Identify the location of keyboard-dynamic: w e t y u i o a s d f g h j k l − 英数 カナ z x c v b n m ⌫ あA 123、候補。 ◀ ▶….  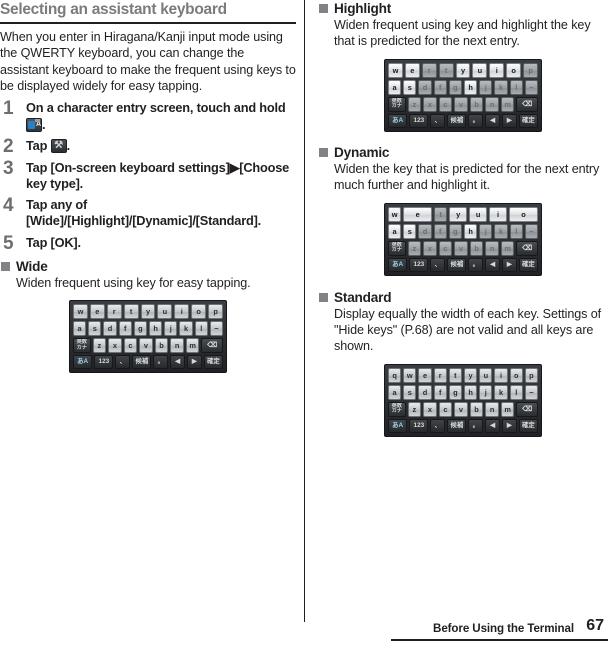
(463, 239).